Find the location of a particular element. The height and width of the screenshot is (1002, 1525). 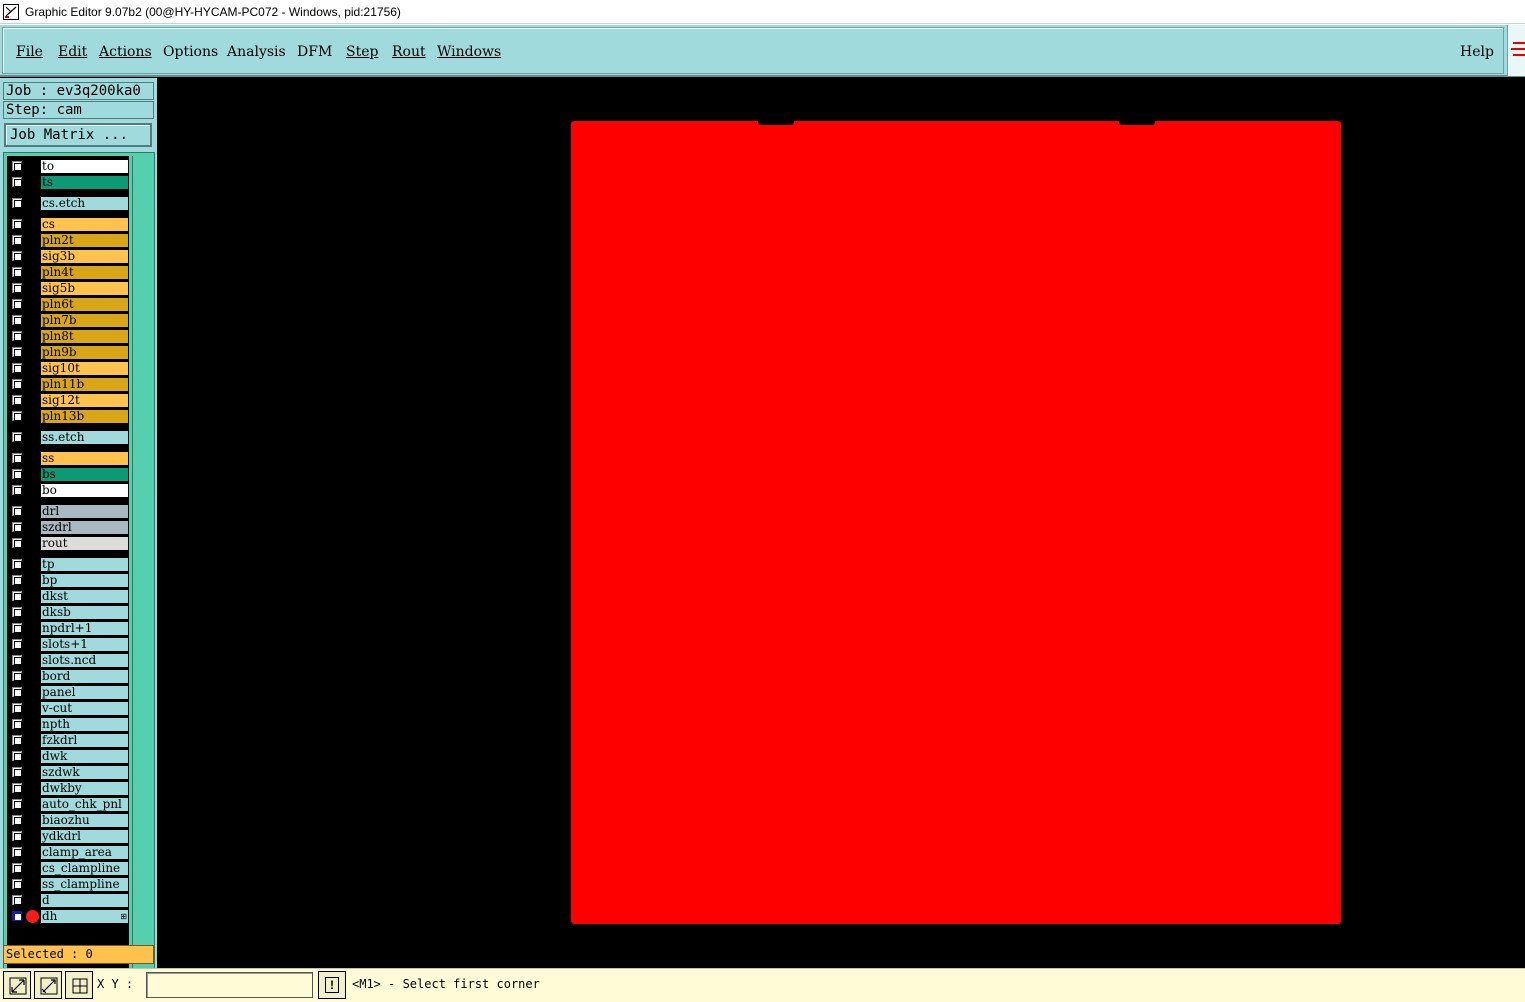

layer-row: npdrl+1 is located at coordinates (68, 628).